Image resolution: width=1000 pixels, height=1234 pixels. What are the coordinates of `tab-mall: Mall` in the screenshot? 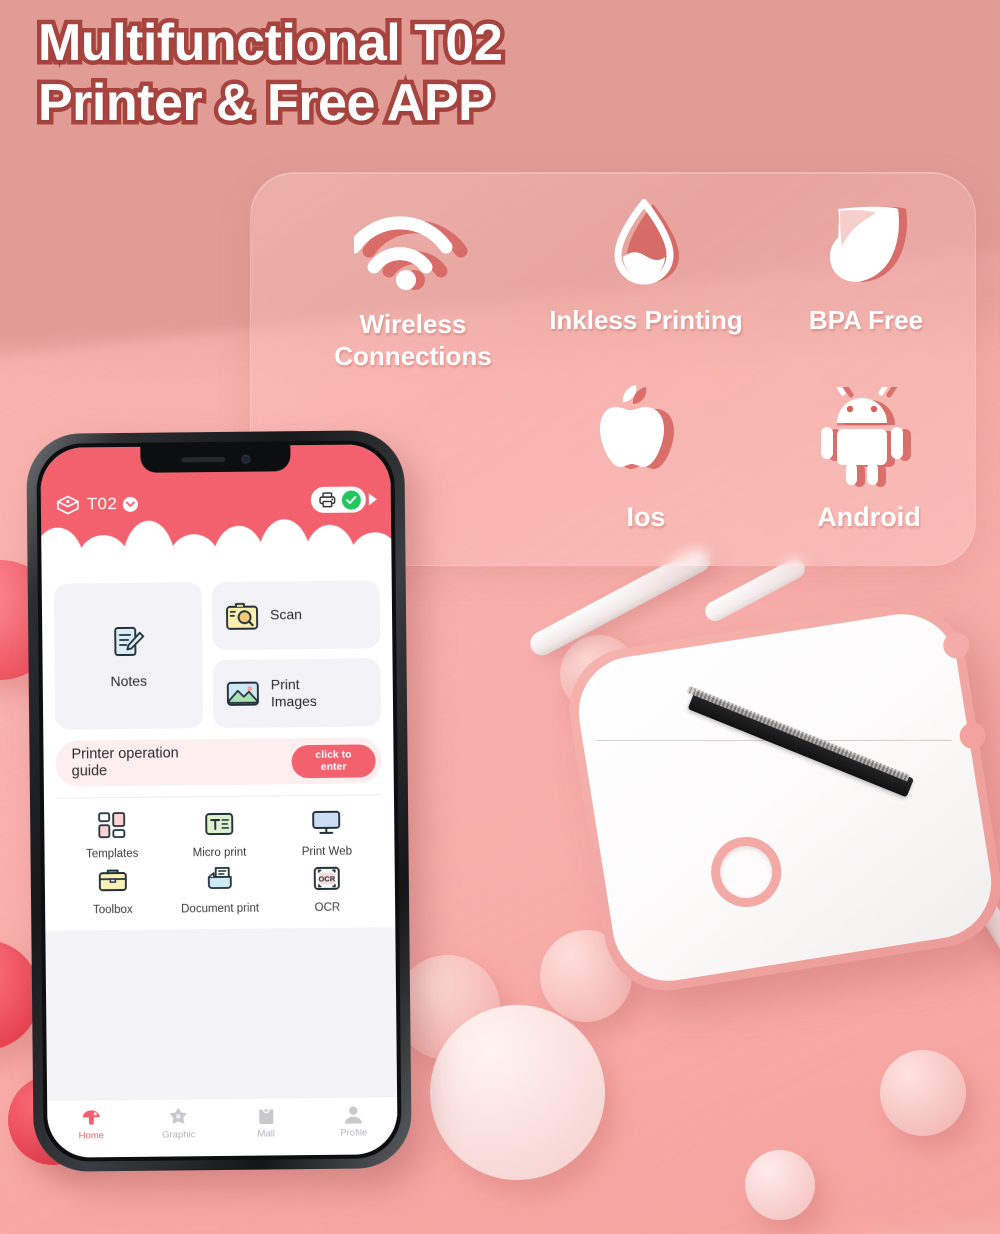 It's located at (266, 1122).